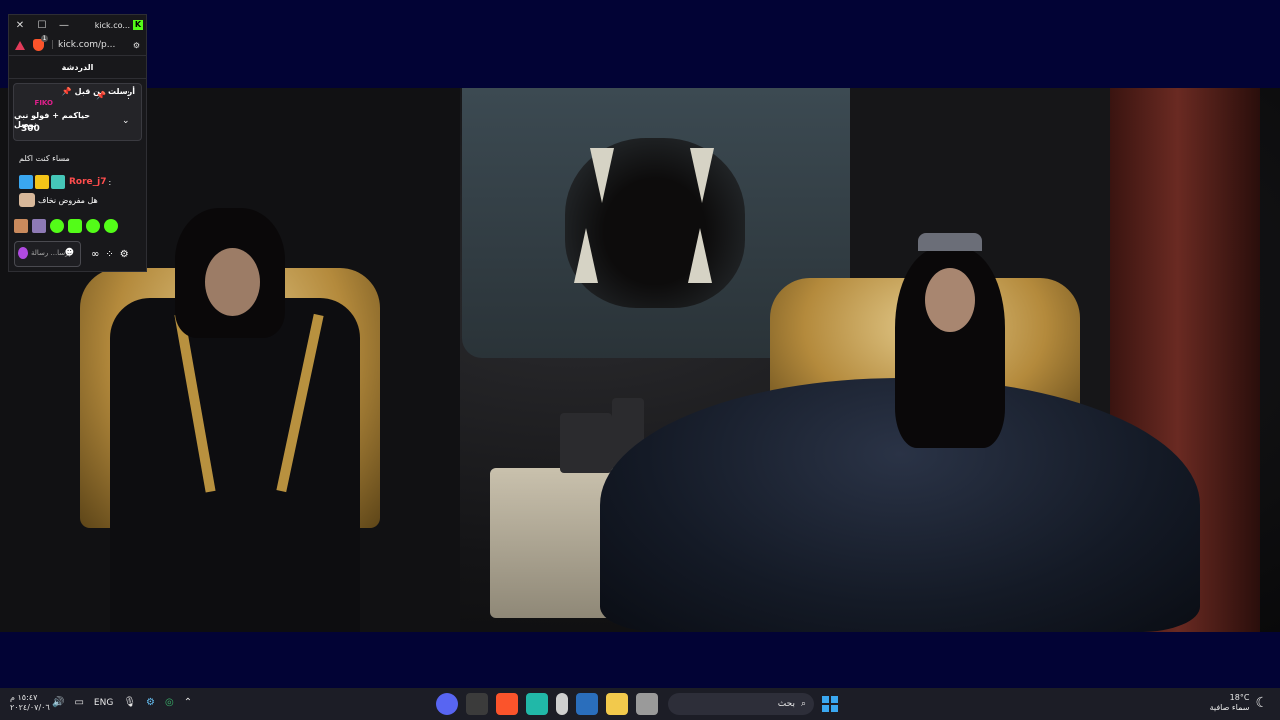  I want to click on infinity-icon: ∞, so click(95, 254).